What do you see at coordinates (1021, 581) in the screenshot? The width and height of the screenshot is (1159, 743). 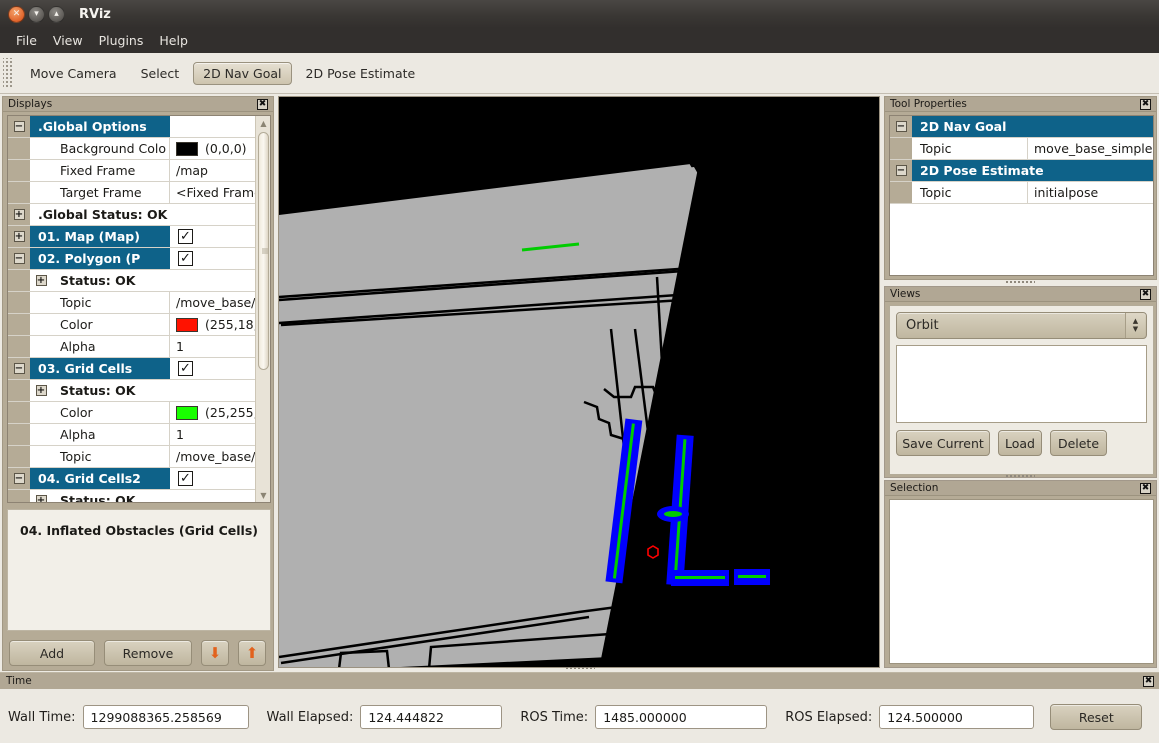 I see `selection-list` at bounding box center [1021, 581].